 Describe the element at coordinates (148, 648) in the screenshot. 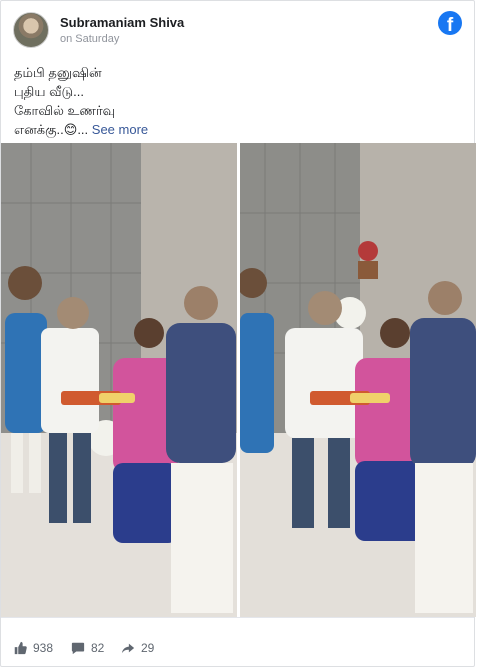

I see `shares-count: 29` at that location.